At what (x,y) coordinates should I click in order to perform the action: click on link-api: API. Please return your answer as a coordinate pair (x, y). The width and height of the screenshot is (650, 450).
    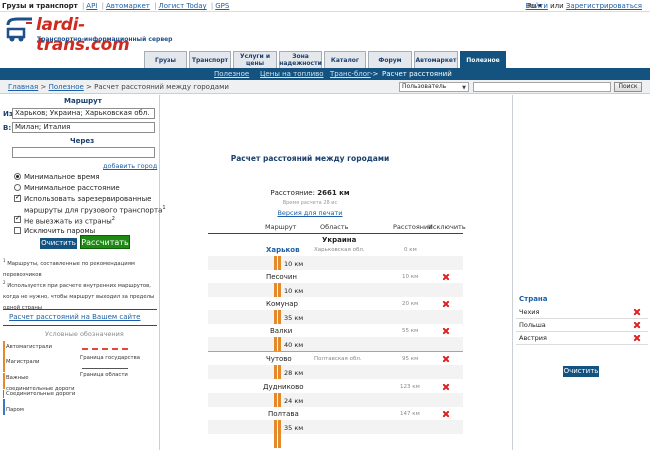
    Looking at the image, I should click on (91, 6).